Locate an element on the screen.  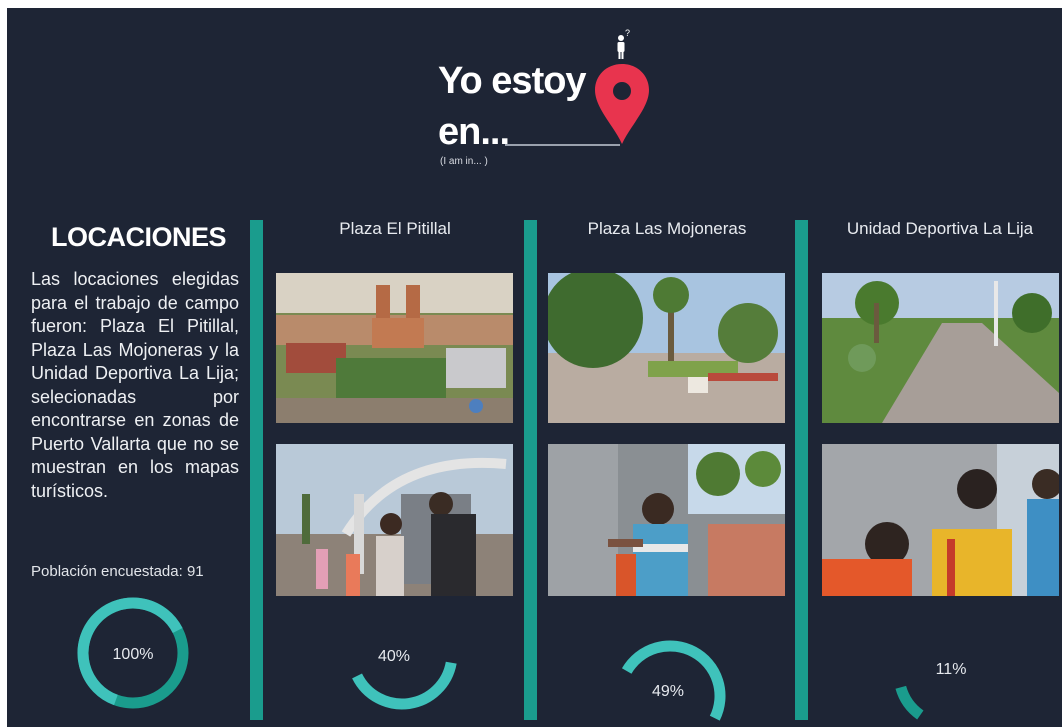
photo-plaza-pitillal-aerial is located at coordinates (394, 348).